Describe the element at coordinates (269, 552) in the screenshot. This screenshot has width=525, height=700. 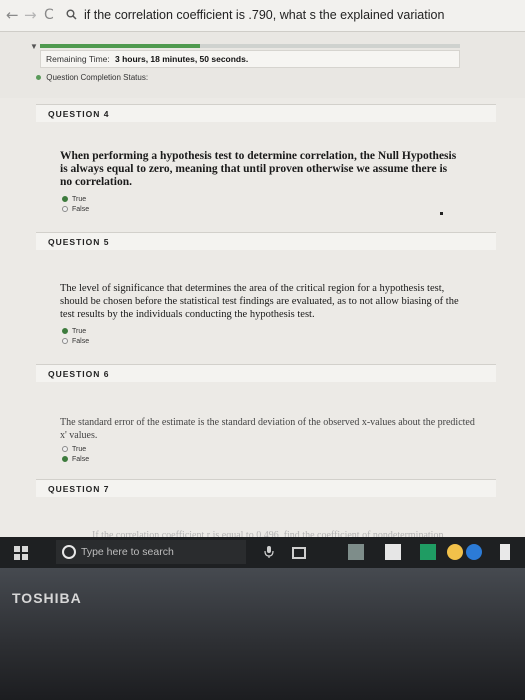
I see `microphone-icon` at that location.